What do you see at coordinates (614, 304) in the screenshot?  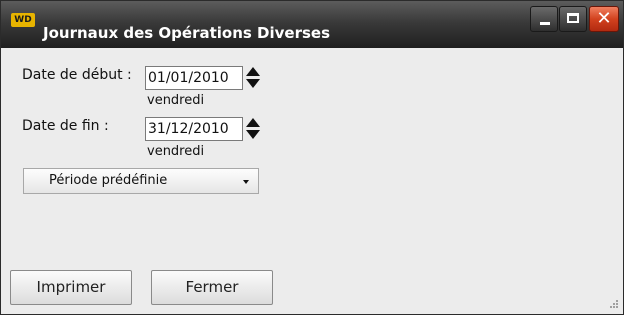 I see `resize-grip-icon` at bounding box center [614, 304].